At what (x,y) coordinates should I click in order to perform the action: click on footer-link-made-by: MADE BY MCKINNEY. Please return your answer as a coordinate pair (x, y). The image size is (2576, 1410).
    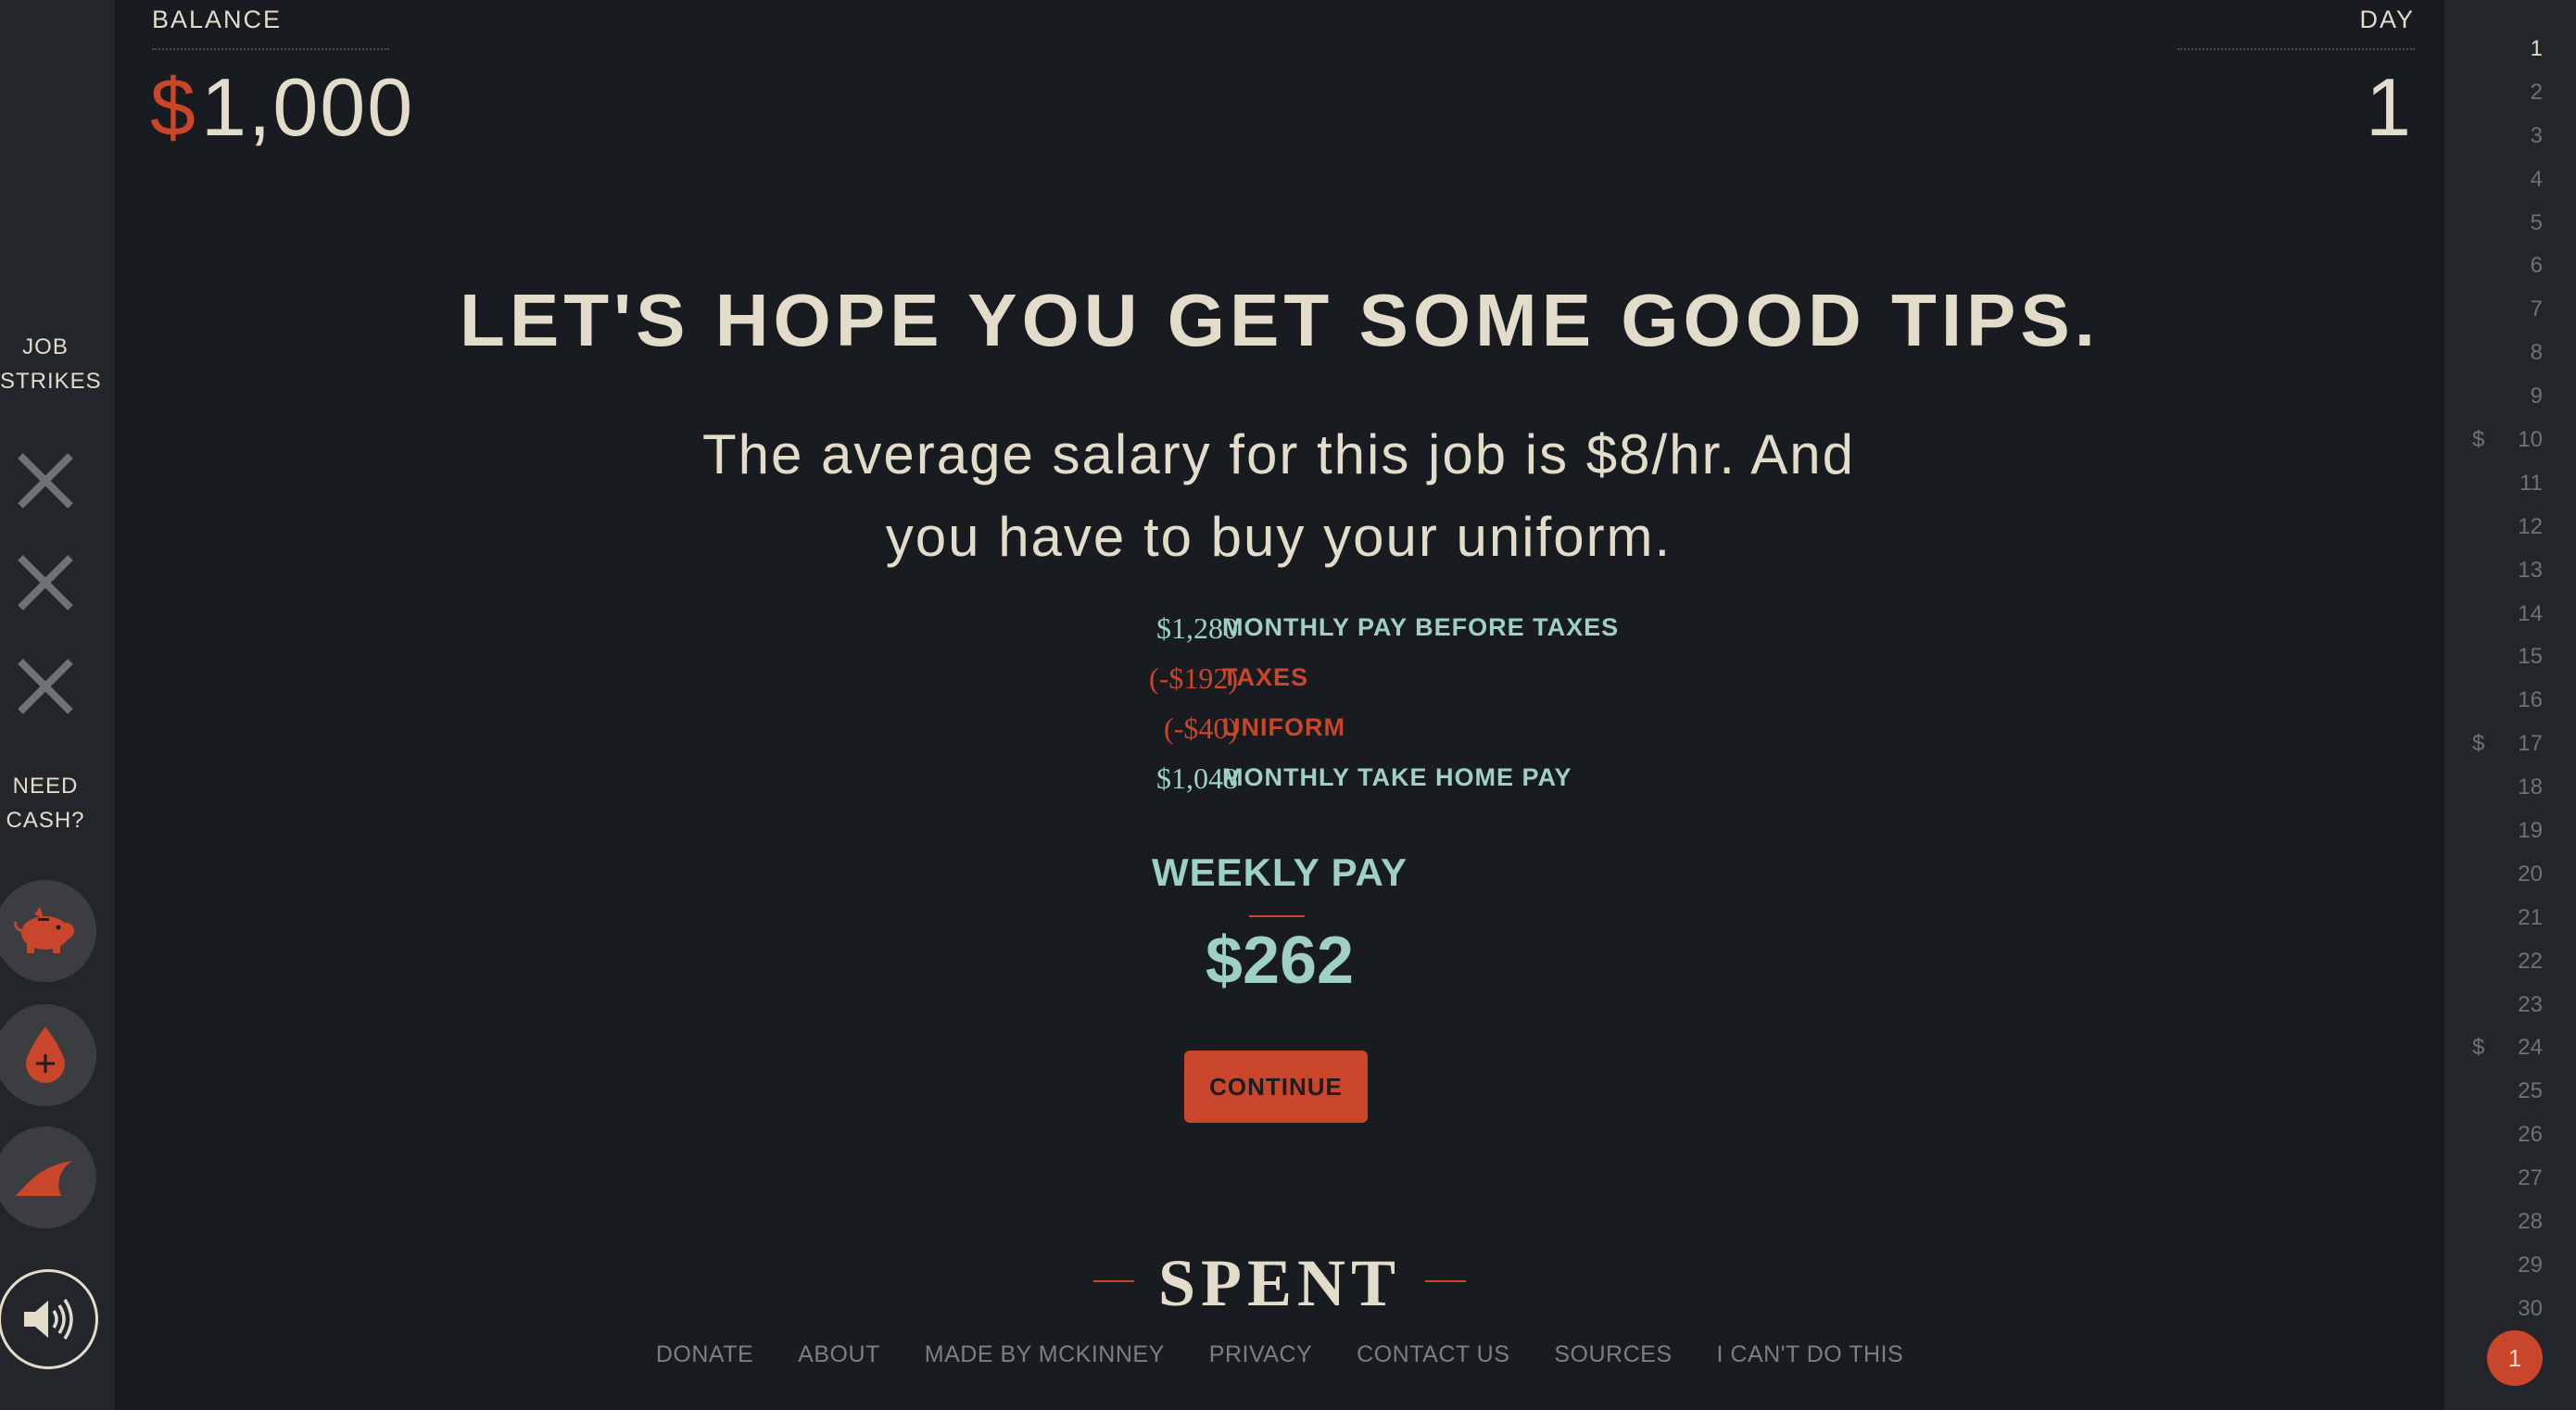
    Looking at the image, I should click on (1045, 1354).